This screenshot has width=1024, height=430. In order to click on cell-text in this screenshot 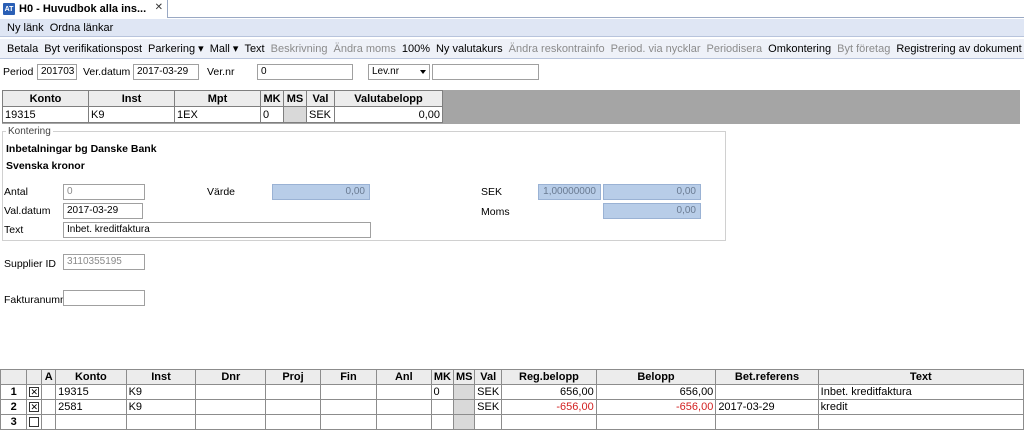, I will do `click(920, 422)`.